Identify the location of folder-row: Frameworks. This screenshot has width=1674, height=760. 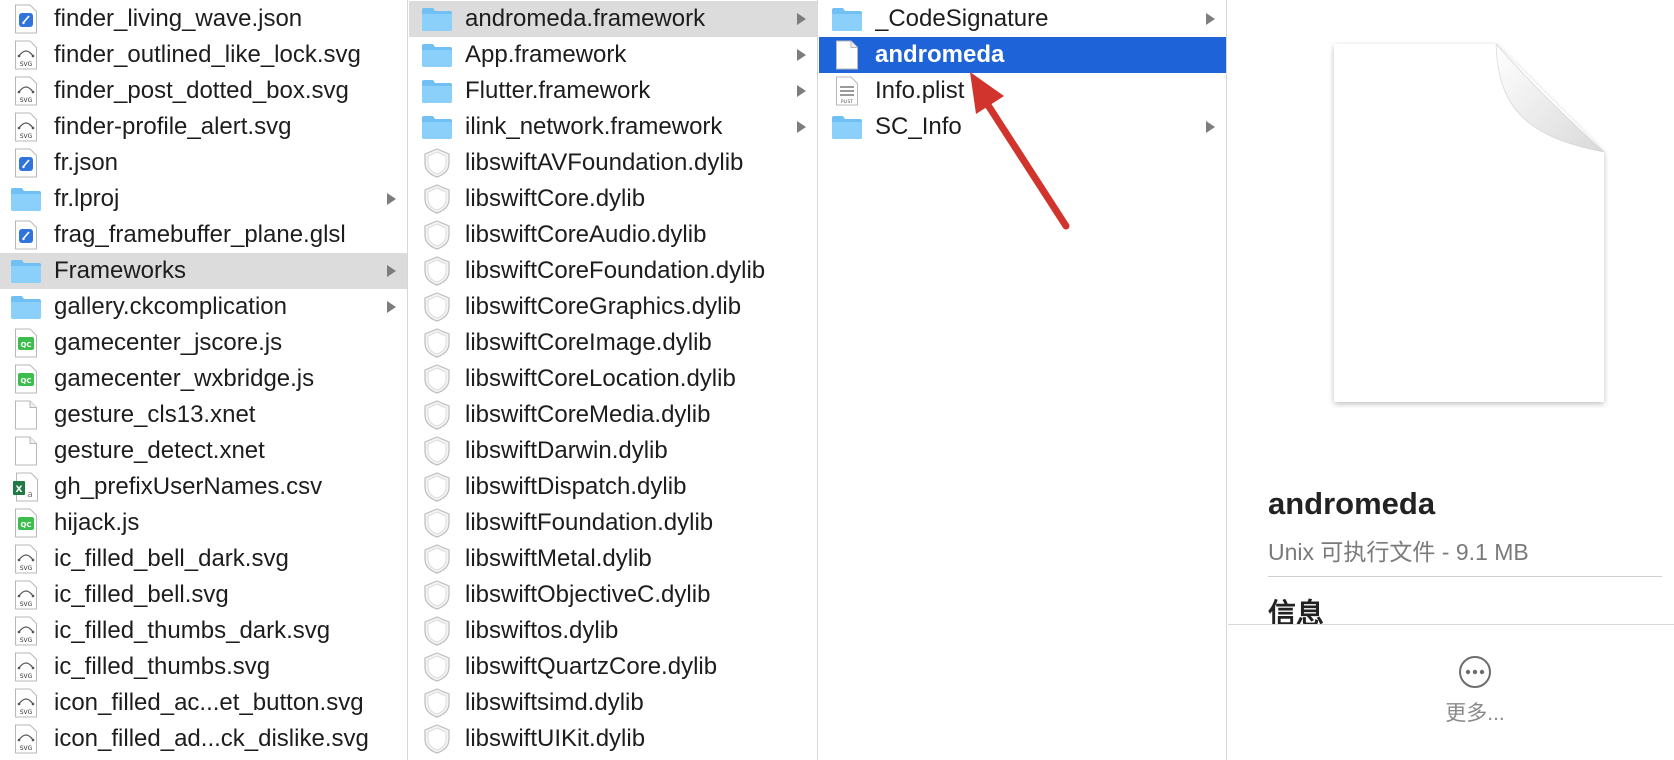
(203, 271).